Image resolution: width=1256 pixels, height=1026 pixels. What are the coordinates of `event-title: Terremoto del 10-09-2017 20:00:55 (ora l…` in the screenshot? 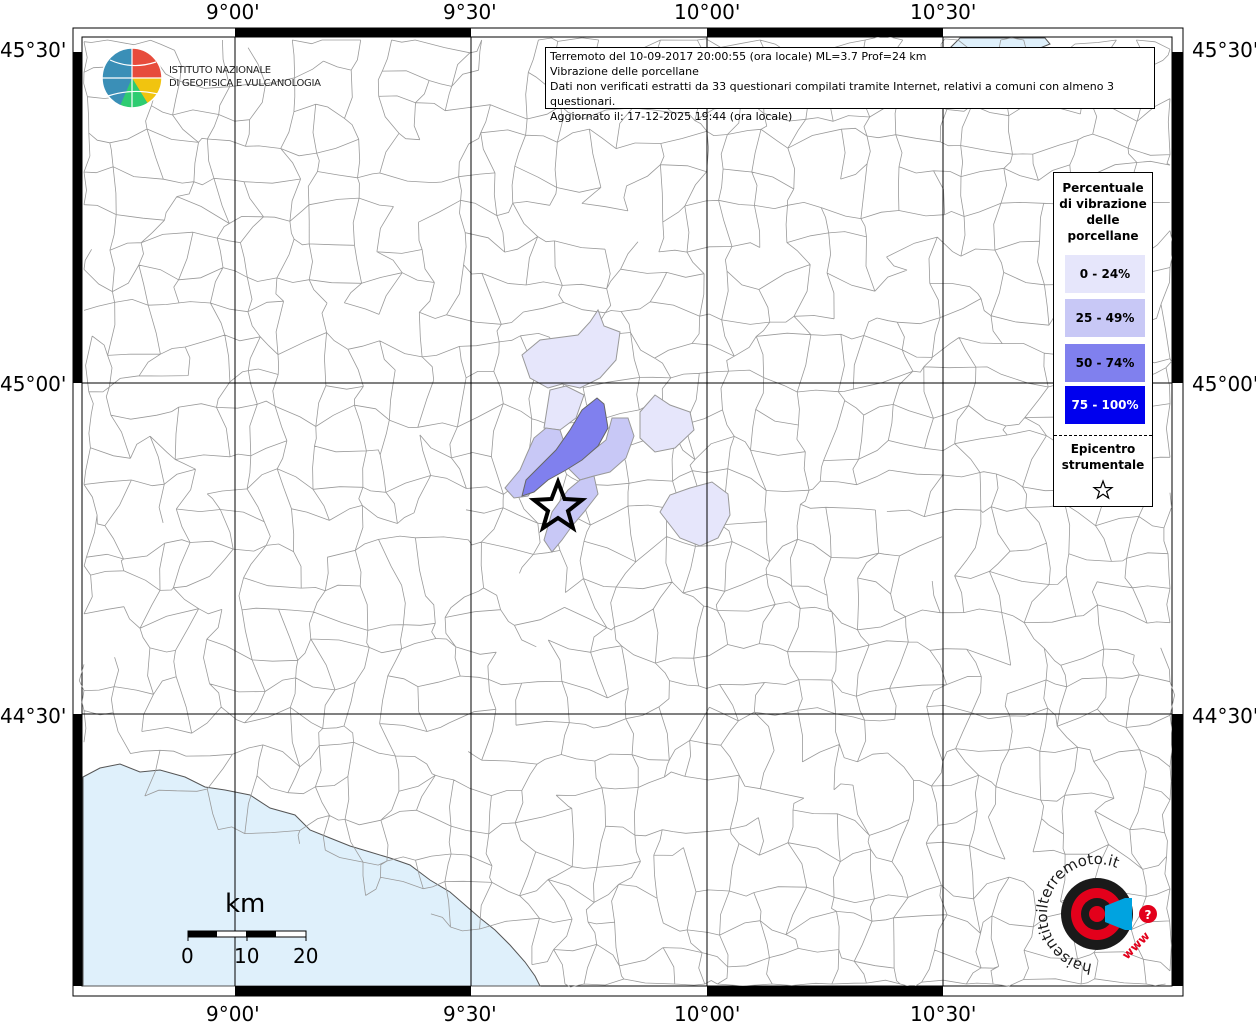 It's located at (738, 56).